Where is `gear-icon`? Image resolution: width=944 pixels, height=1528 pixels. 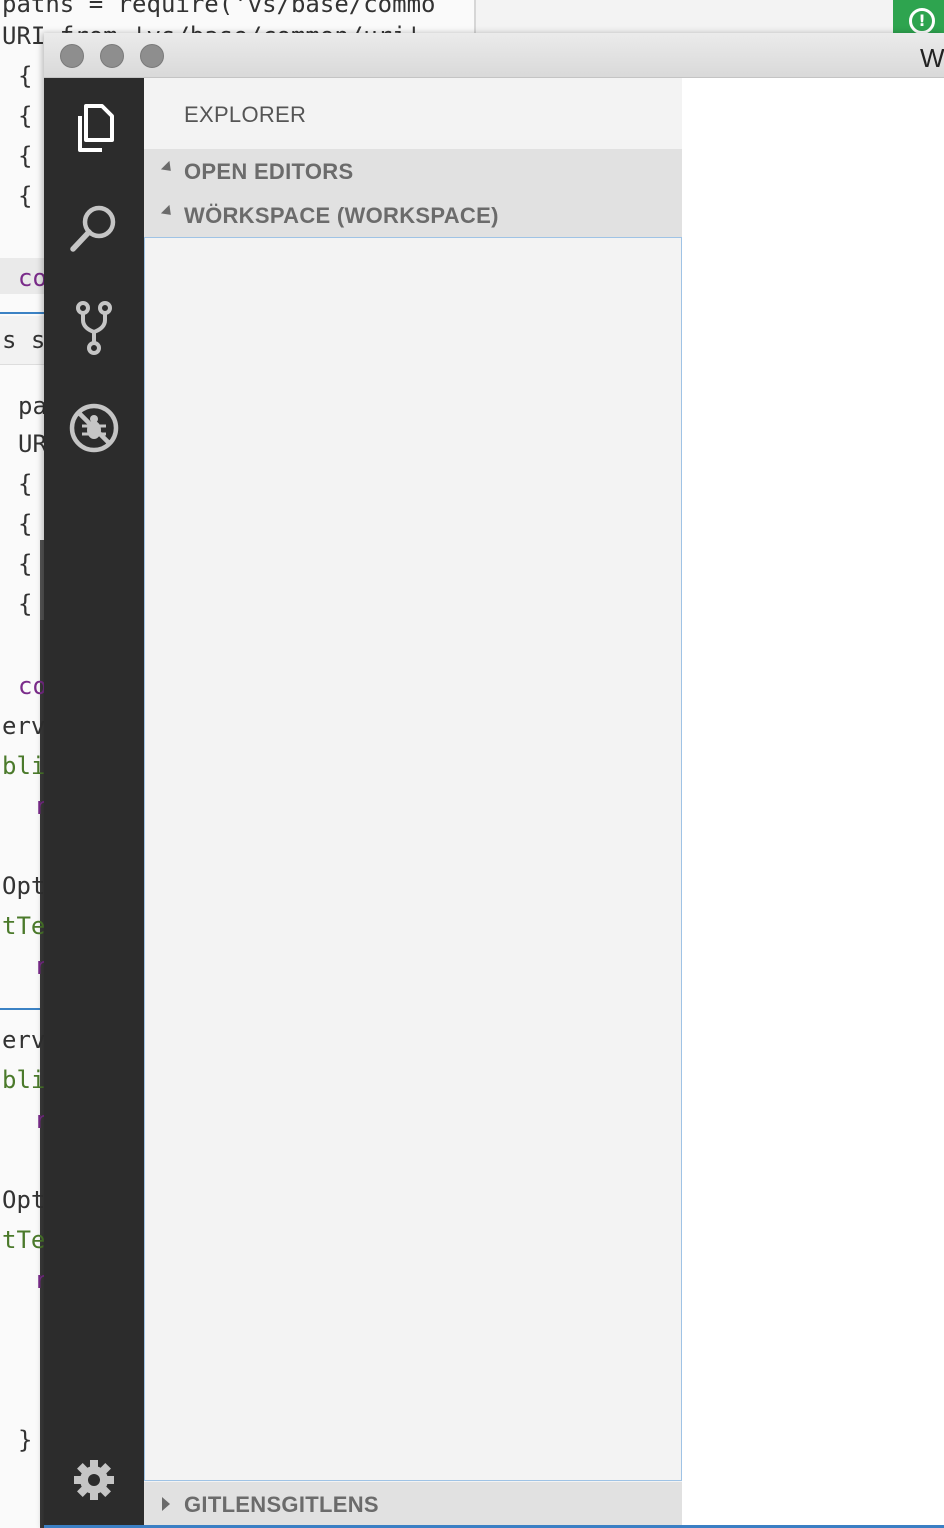
gear-icon is located at coordinates (94, 1480).